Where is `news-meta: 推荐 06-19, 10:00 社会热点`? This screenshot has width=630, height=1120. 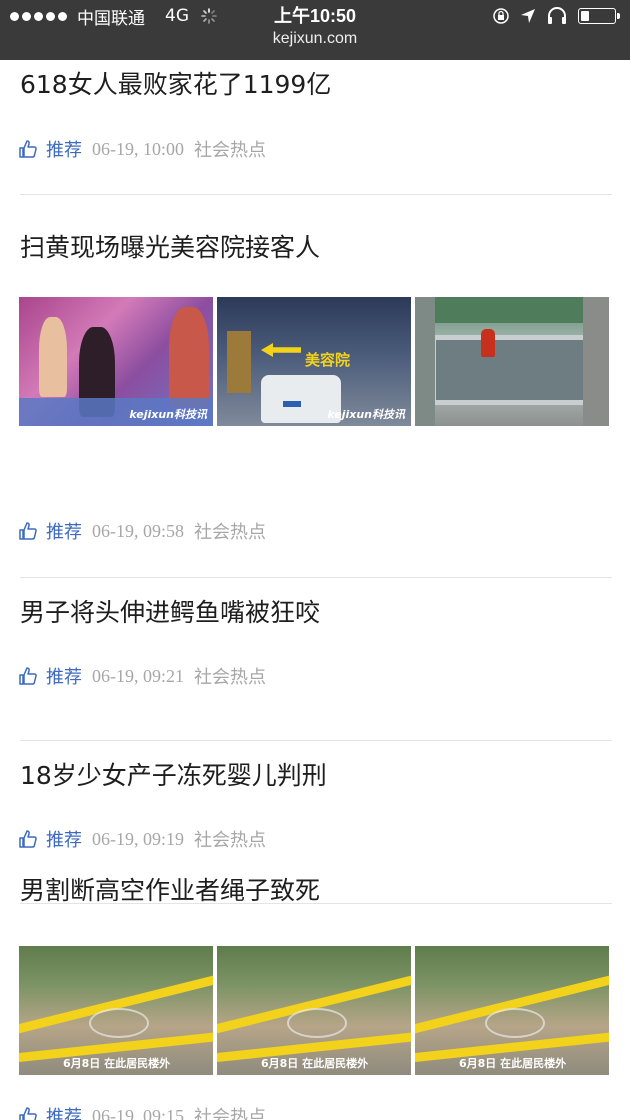 news-meta: 推荐 06-19, 10:00 社会热点 is located at coordinates (142, 149).